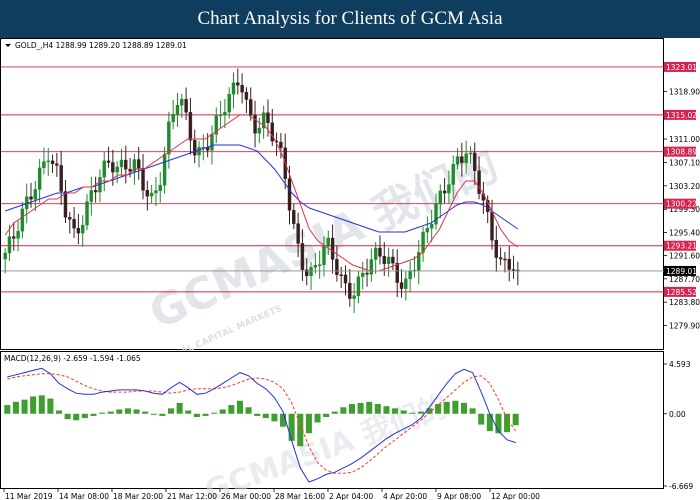 The image size is (700, 500). I want to click on price-tag-label: 1323.01, so click(681, 67).